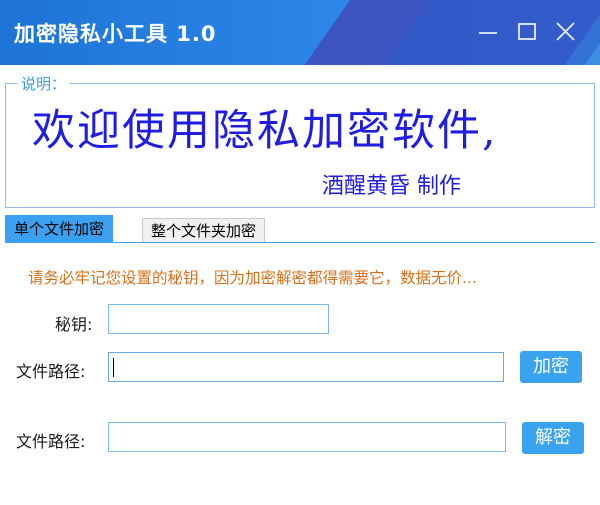  I want to click on close-icon, so click(566, 32).